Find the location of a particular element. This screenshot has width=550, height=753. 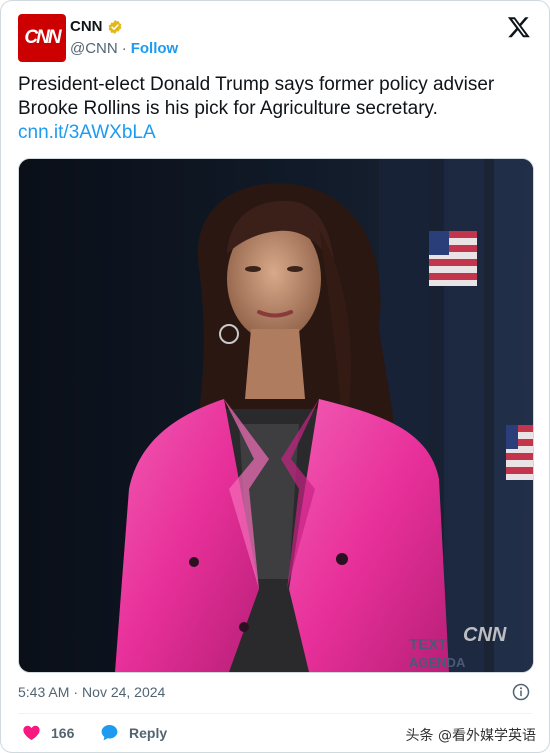

backdrop-text-1: TEXT is located at coordinates (428, 644).